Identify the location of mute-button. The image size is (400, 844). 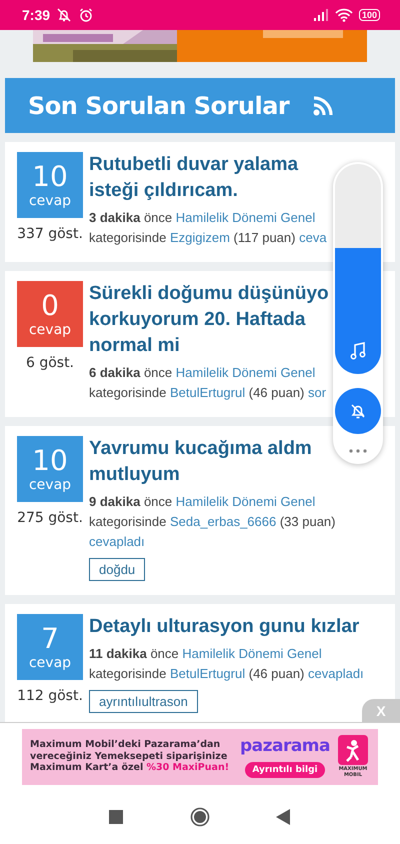
(358, 411).